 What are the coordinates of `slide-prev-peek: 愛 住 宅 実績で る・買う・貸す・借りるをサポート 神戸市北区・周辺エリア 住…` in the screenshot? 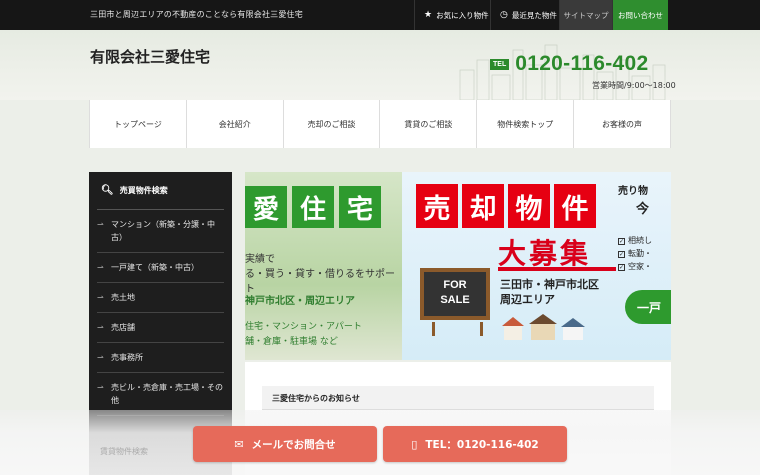 It's located at (323, 266).